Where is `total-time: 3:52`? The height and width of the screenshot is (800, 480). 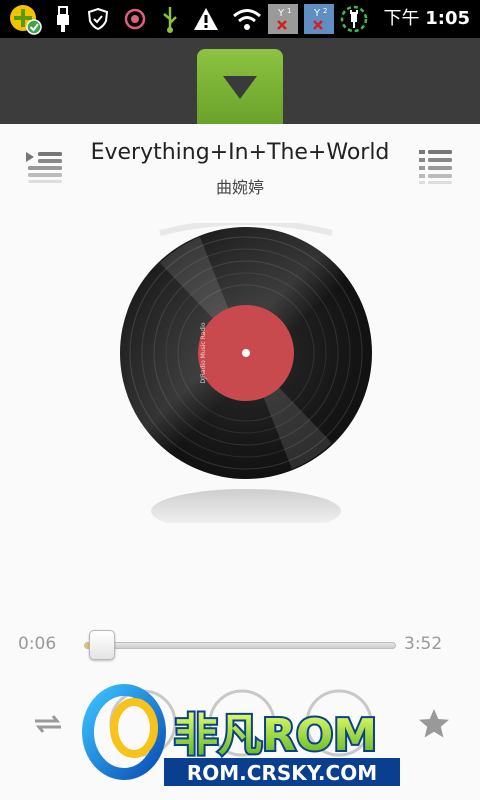
total-time: 3:52 is located at coordinates (423, 644).